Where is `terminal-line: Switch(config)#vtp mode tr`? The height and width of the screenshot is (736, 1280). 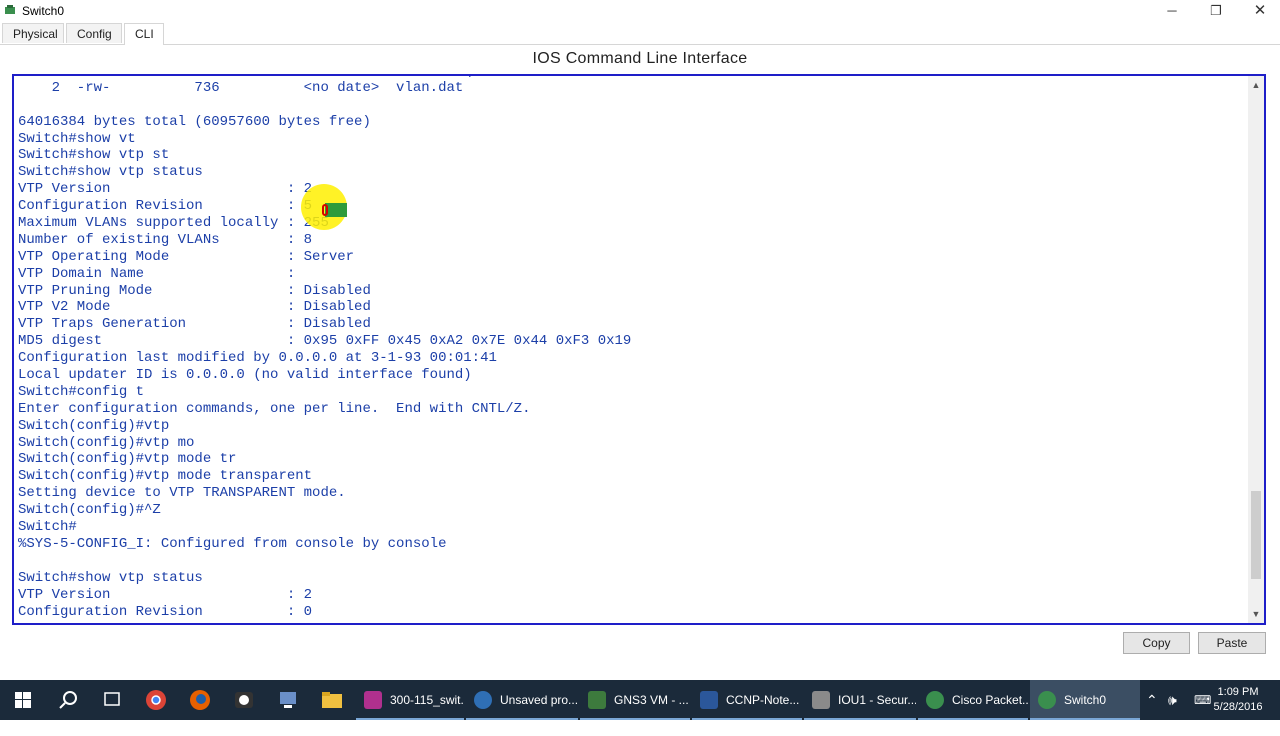
terminal-line: Switch(config)#vtp mode tr is located at coordinates (127, 459).